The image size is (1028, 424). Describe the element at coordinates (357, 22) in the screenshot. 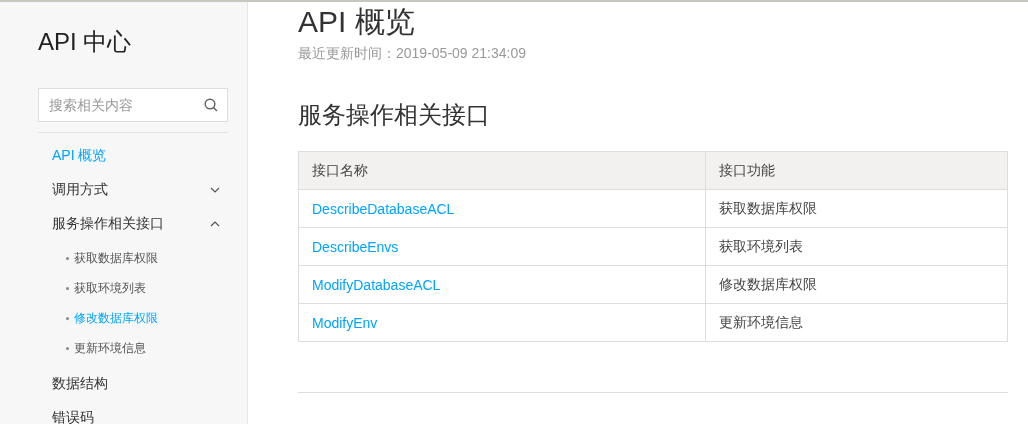

I see `page-title: API 概览` at that location.